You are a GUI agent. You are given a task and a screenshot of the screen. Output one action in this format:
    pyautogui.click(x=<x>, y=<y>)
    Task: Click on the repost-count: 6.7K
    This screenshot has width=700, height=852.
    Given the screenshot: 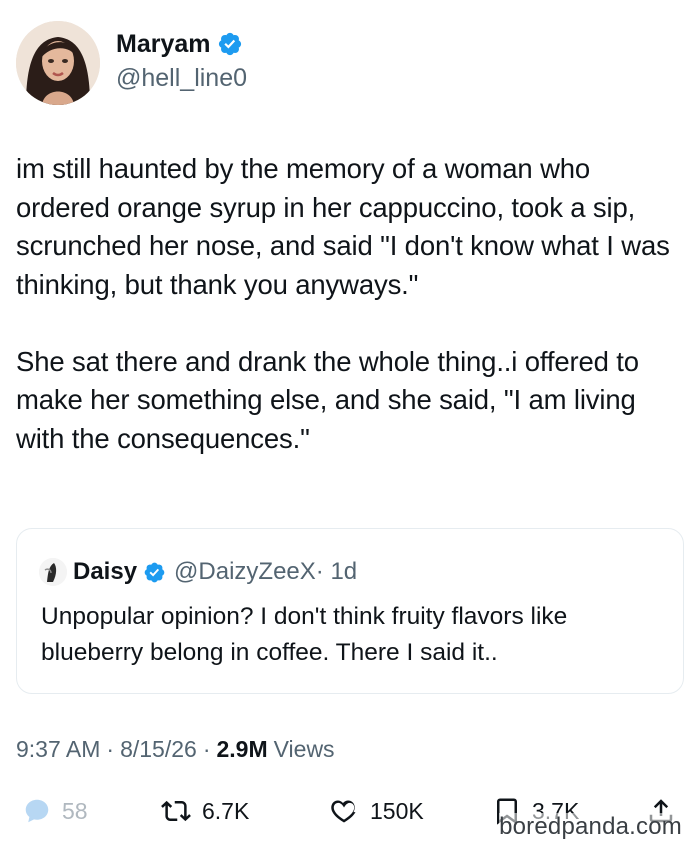 What is the action you would take?
    pyautogui.click(x=226, y=810)
    